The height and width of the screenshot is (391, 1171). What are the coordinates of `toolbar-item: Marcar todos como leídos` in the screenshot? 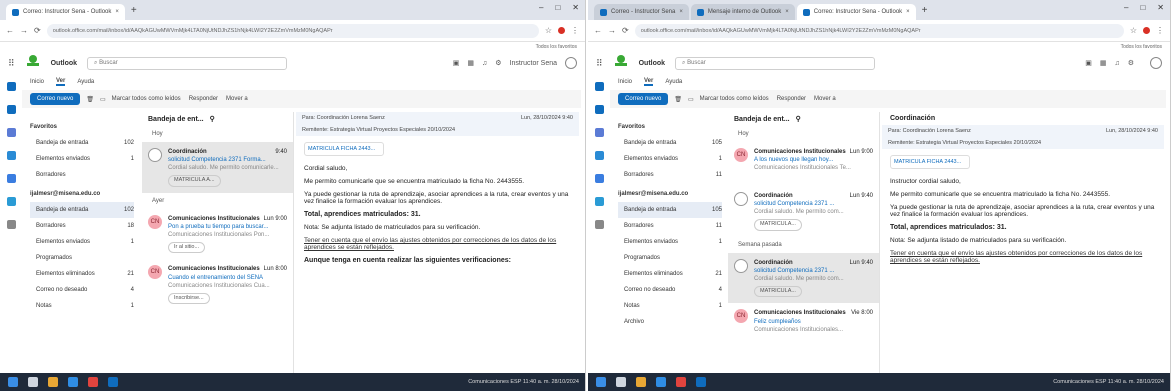 It's located at (734, 99).